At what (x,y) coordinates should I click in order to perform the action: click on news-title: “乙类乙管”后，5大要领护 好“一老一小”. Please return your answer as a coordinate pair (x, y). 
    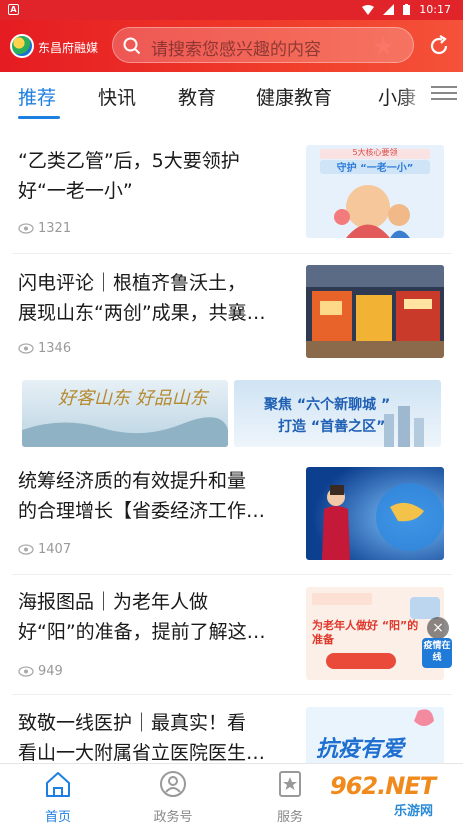
    Looking at the image, I should click on (129, 176).